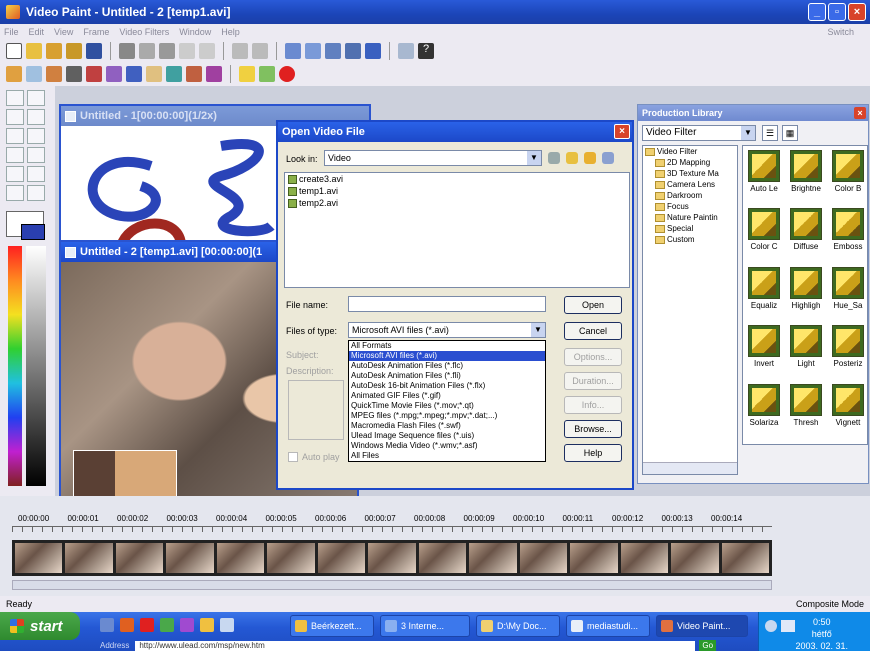 This screenshot has height=651, width=870. Describe the element at coordinates (15, 136) in the screenshot. I see `mask-tool-icon` at that location.